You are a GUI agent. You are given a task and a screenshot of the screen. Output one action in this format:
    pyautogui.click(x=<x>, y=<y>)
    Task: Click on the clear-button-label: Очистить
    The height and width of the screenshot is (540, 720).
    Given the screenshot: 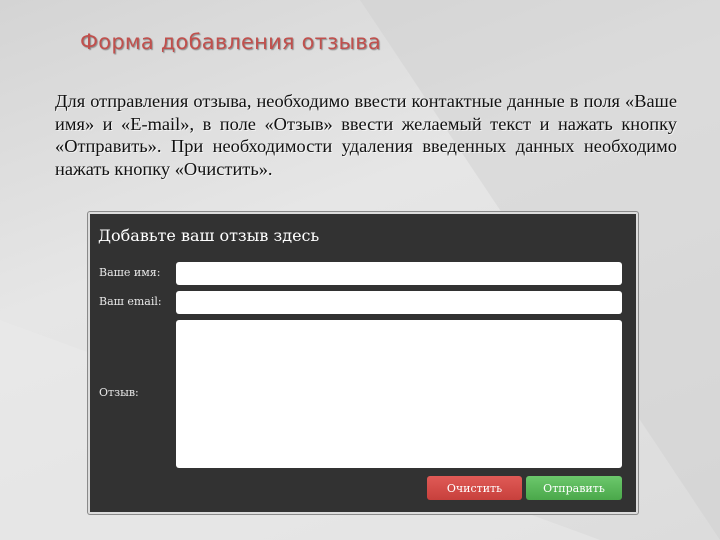 What is the action you would take?
    pyautogui.click(x=474, y=488)
    